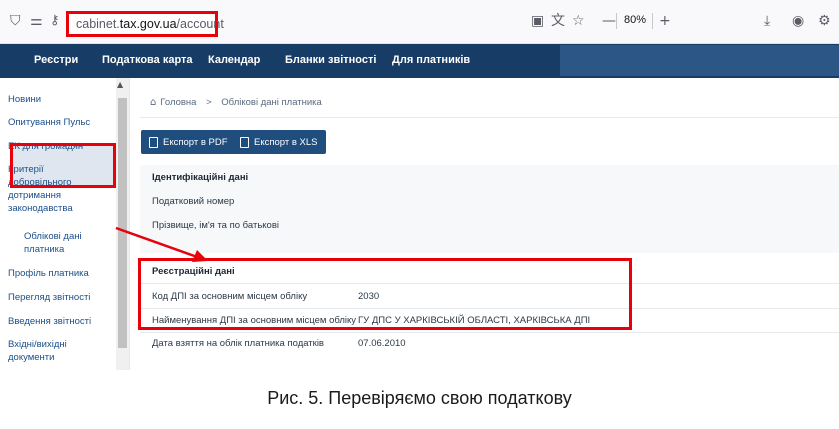  What do you see at coordinates (15, 21) in the screenshot?
I see `shield-icon: ⛉` at bounding box center [15, 21].